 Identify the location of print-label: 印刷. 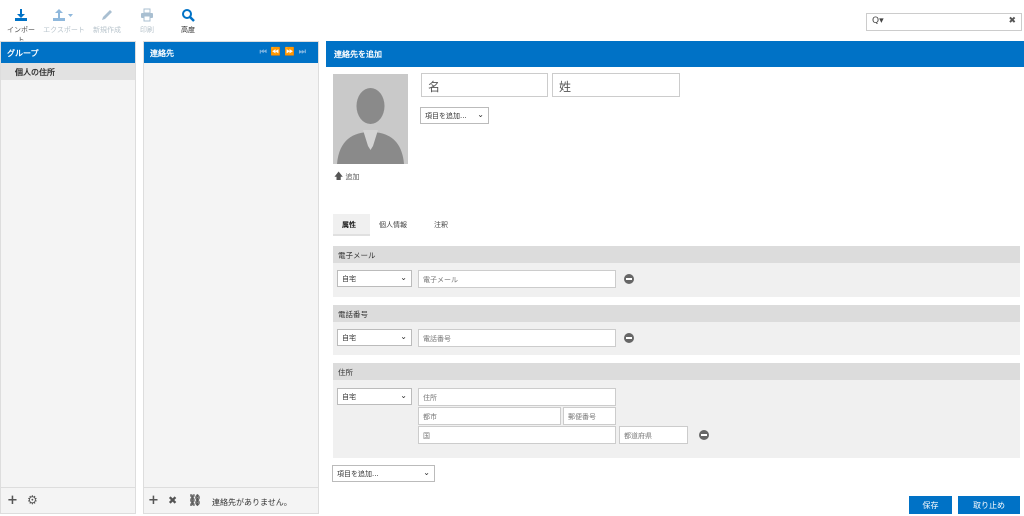
(147, 30).